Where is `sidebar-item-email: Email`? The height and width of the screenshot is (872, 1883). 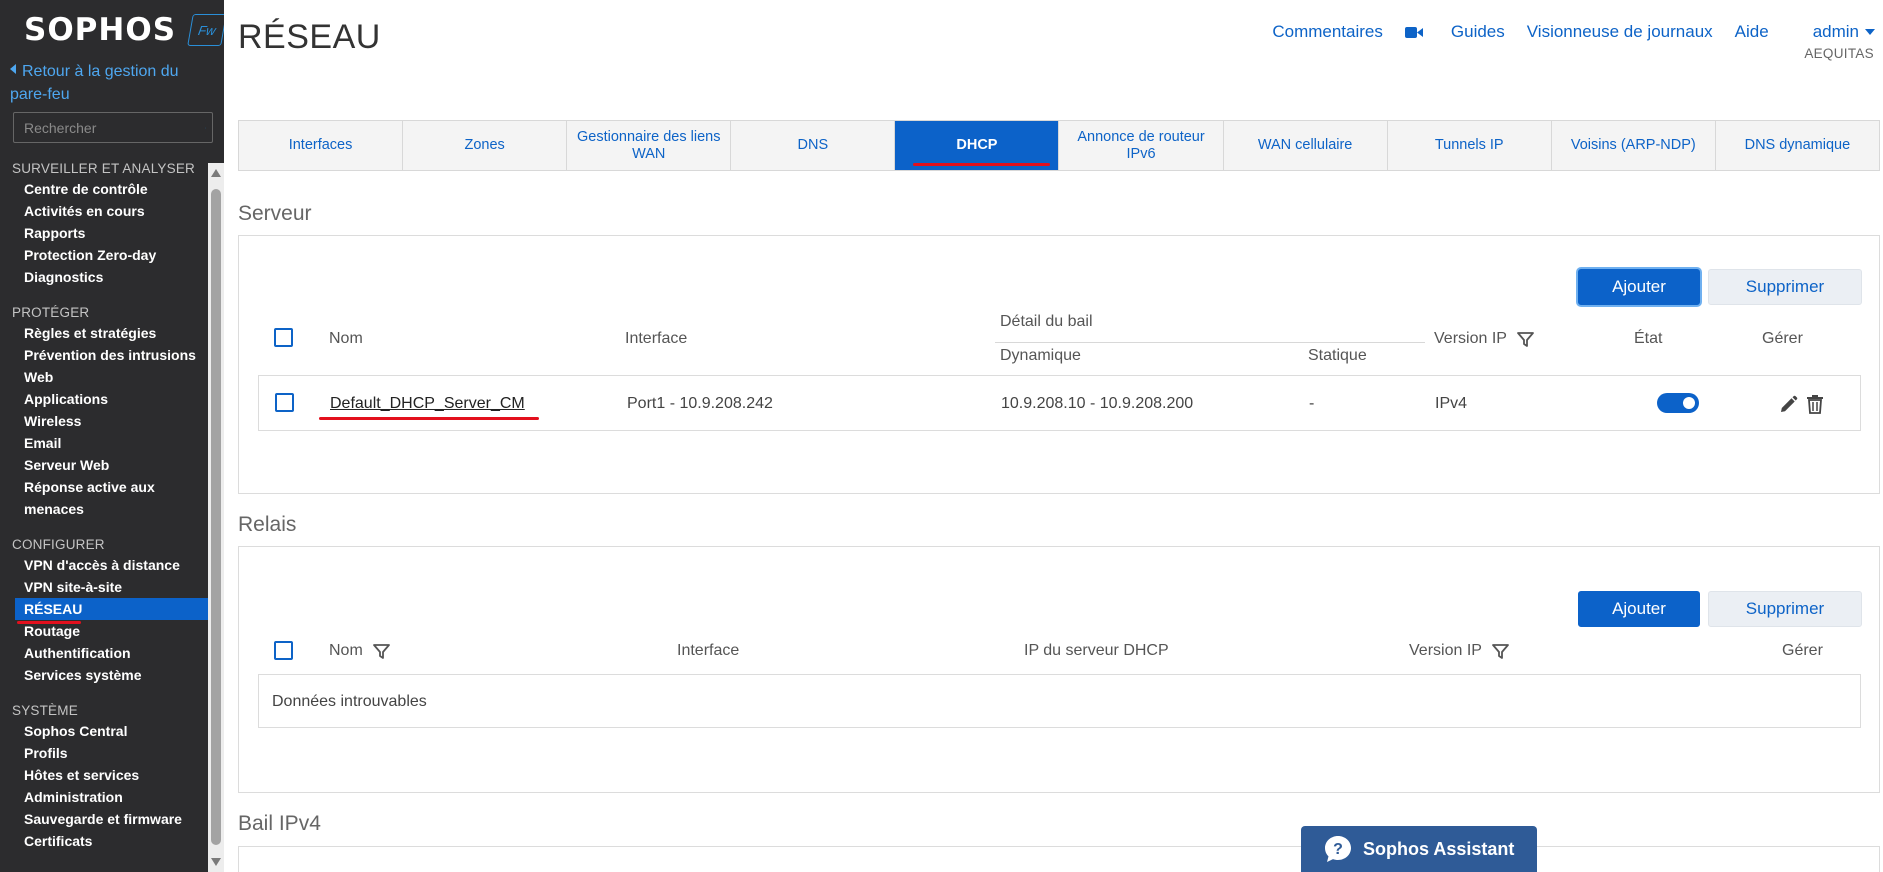
sidebar-item-email: Email is located at coordinates (104, 443).